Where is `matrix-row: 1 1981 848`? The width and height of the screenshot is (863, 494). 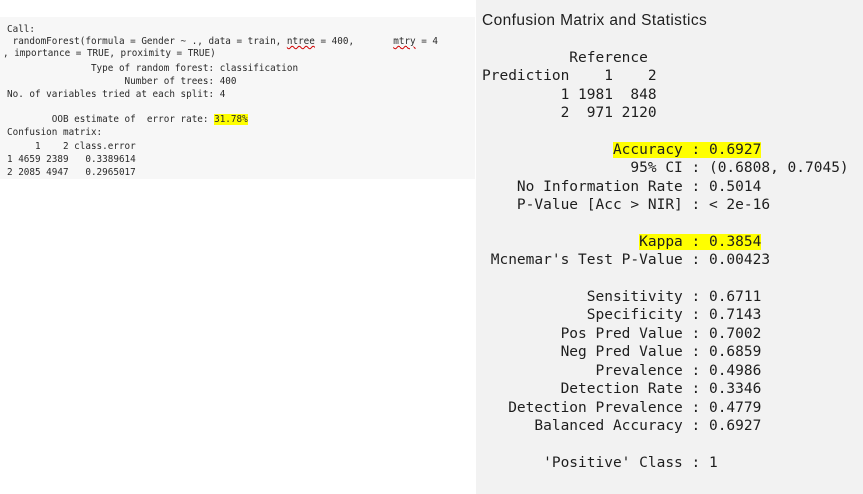 matrix-row: 1 1981 848 is located at coordinates (569, 95).